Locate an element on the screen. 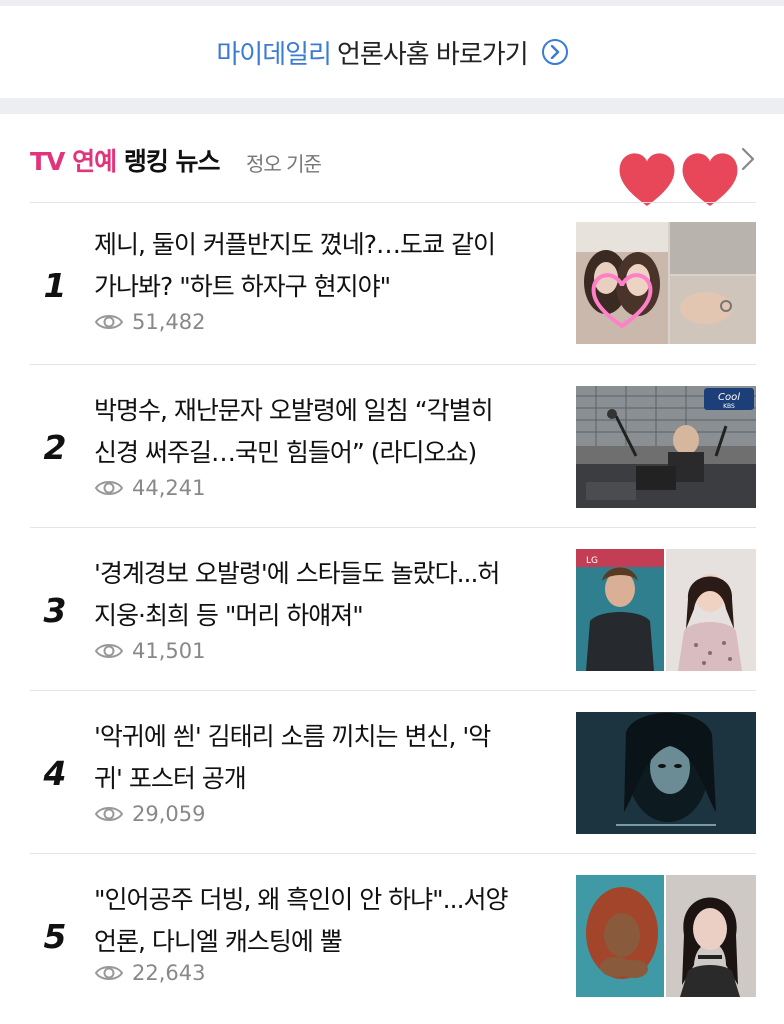 The image size is (784, 1024). rank-number: 2 is located at coordinates (55, 447).